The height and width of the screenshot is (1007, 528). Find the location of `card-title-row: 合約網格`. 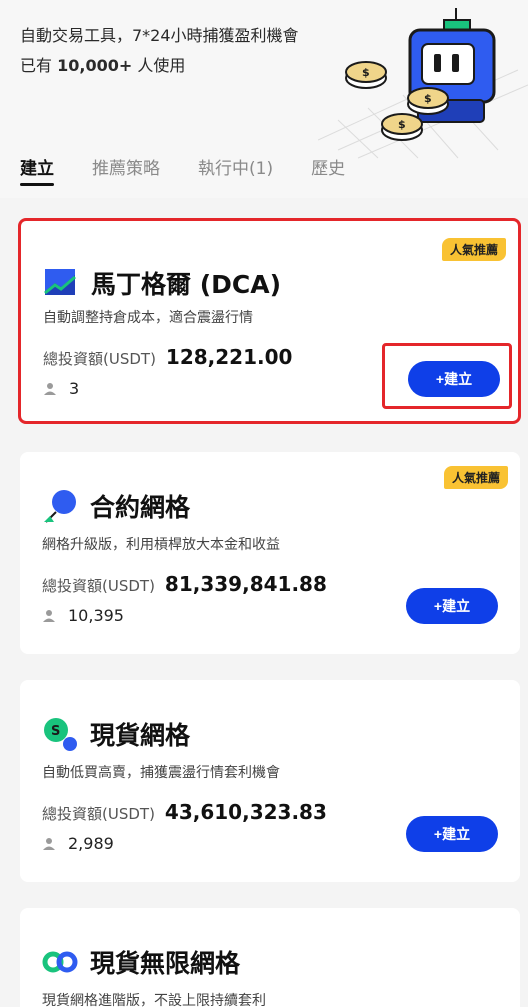

card-title-row: 合約網格 is located at coordinates (116, 506).